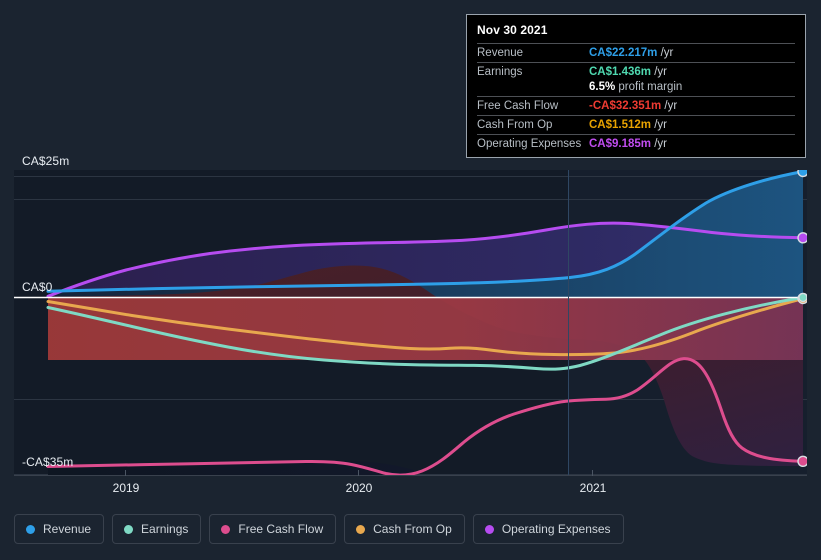 This screenshot has height=560, width=821. What do you see at coordinates (620, 72) in the screenshot?
I see `tooltip-amount-earnings: CA$1.436m` at bounding box center [620, 72].